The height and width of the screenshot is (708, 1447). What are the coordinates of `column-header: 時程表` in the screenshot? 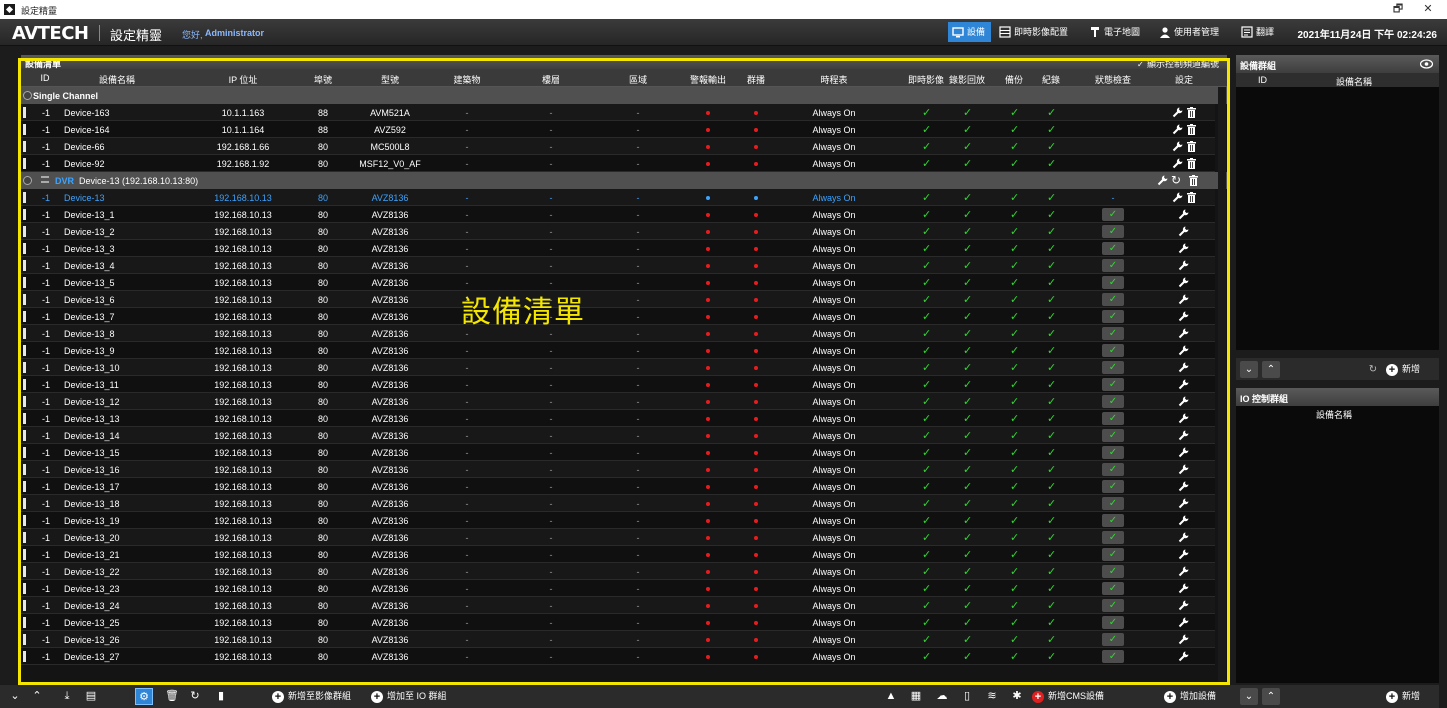 It's located at (834, 79).